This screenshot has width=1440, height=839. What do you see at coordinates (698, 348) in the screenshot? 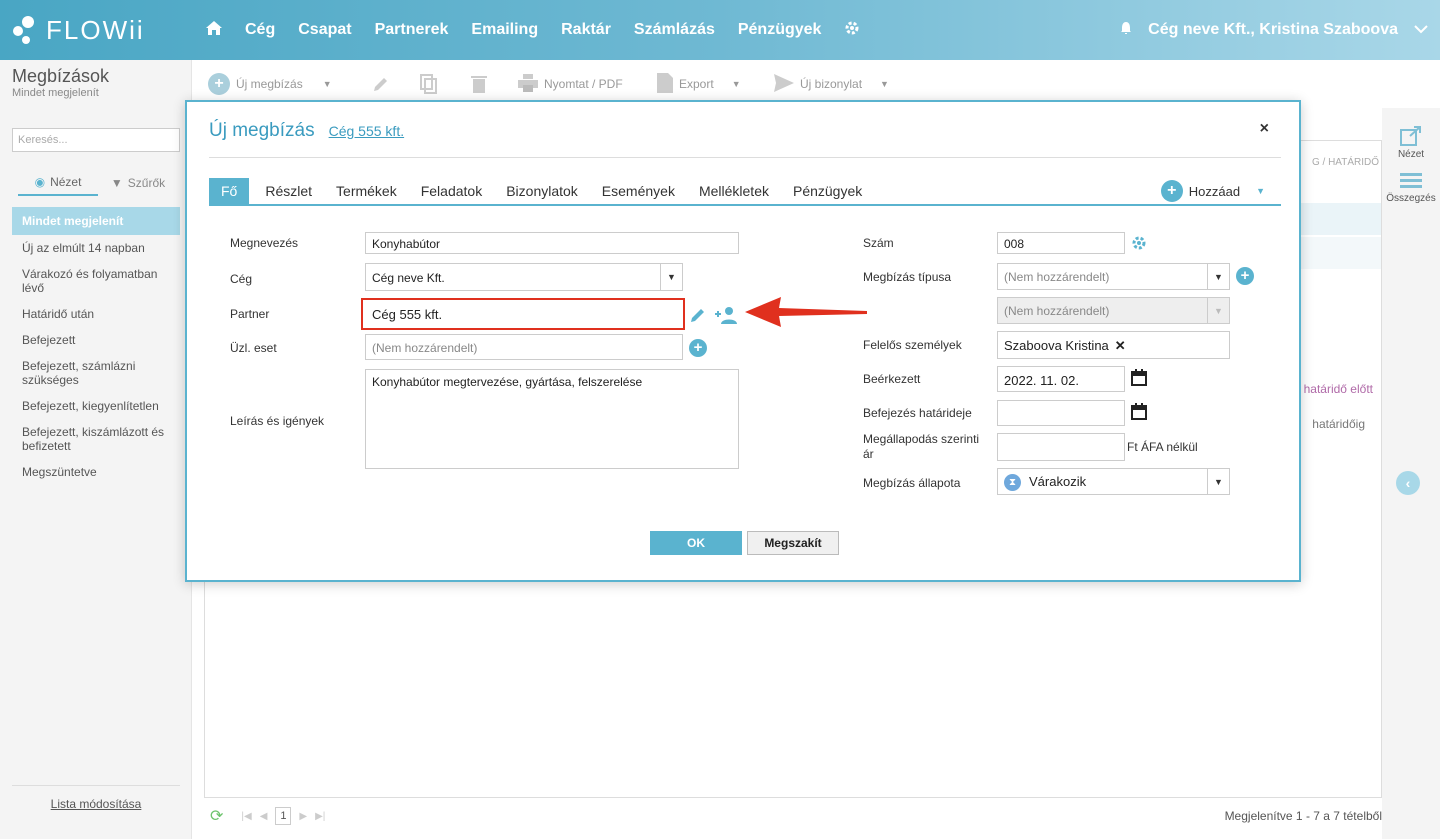
I see `add-case-icon: +` at bounding box center [698, 348].